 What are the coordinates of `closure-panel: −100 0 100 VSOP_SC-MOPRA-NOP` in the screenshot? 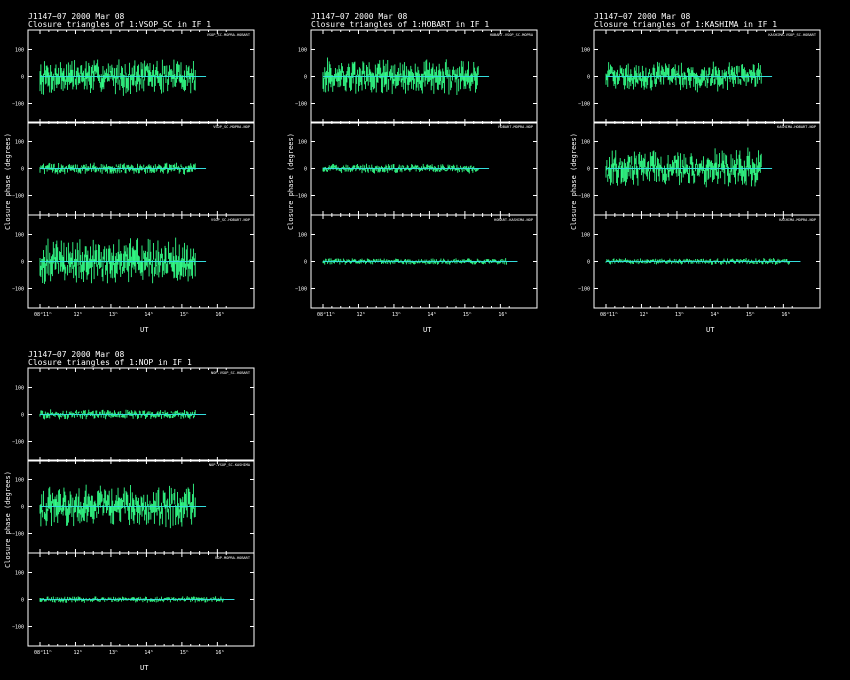 It's located at (133, 168).